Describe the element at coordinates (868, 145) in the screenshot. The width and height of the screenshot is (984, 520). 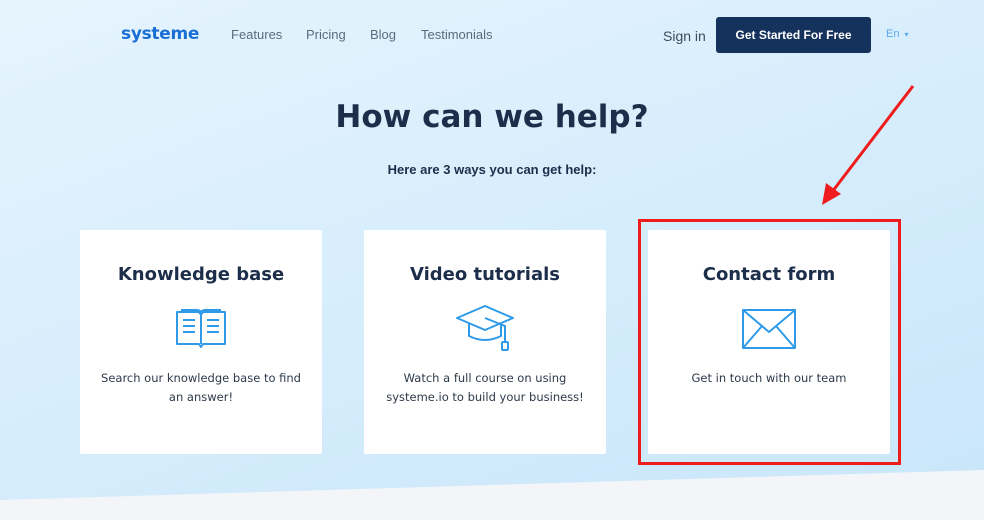
I see `annotation-arrow-icon` at that location.